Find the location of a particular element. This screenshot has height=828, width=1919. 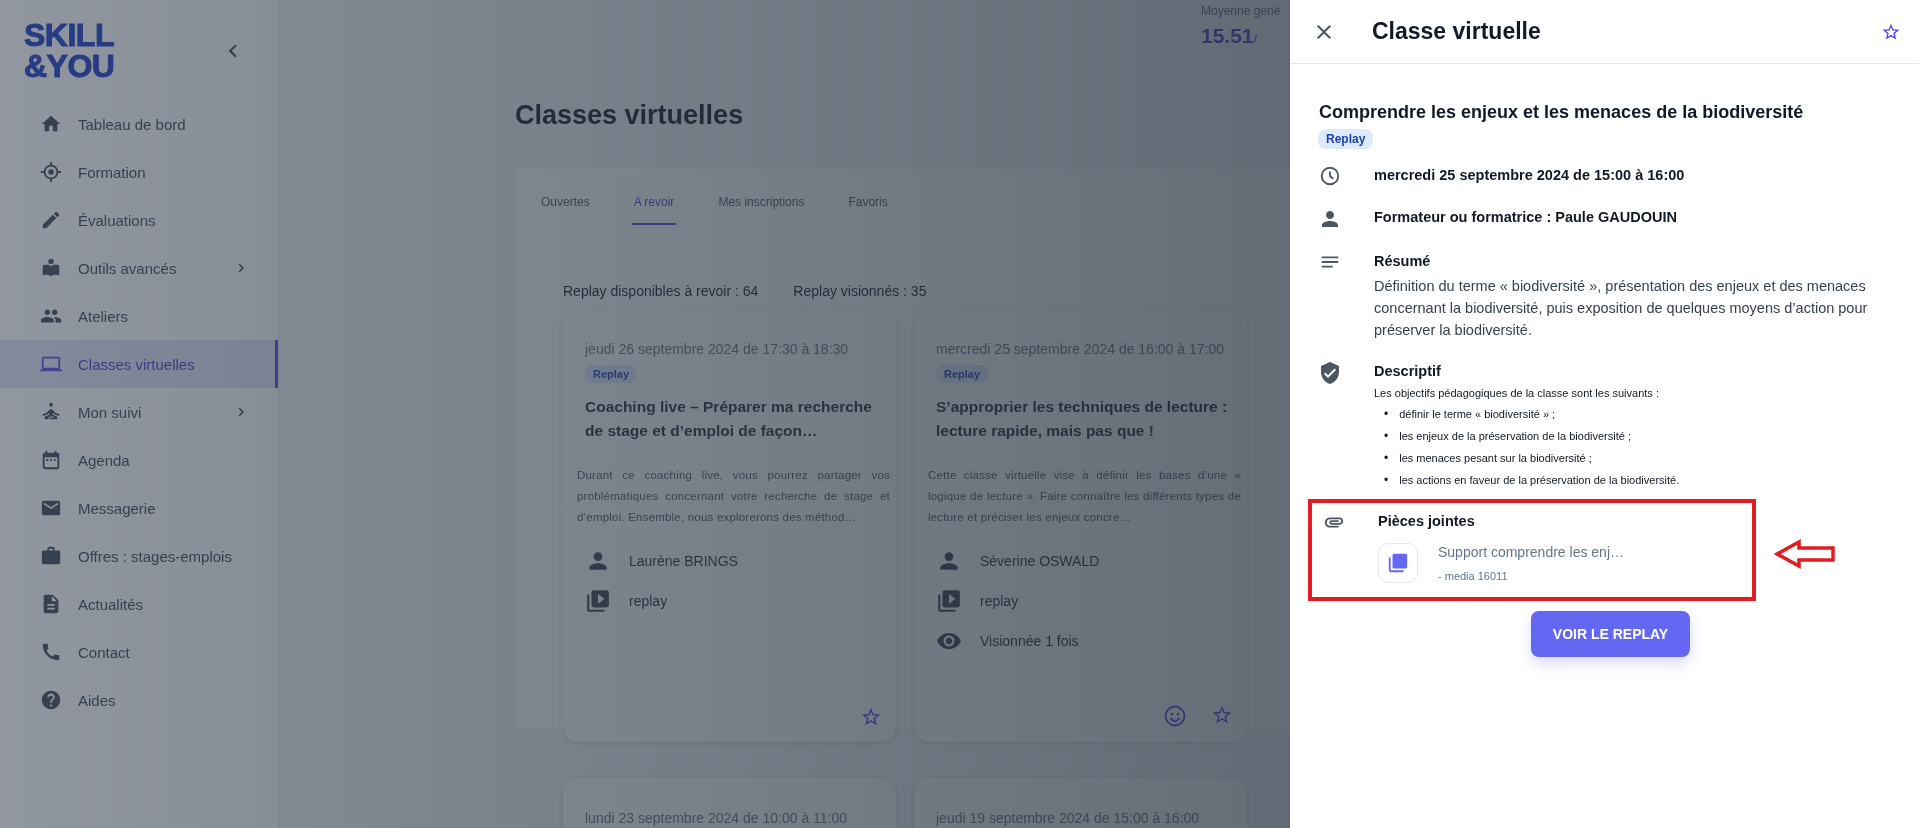

arrow-annotation is located at coordinates (1805, 554).